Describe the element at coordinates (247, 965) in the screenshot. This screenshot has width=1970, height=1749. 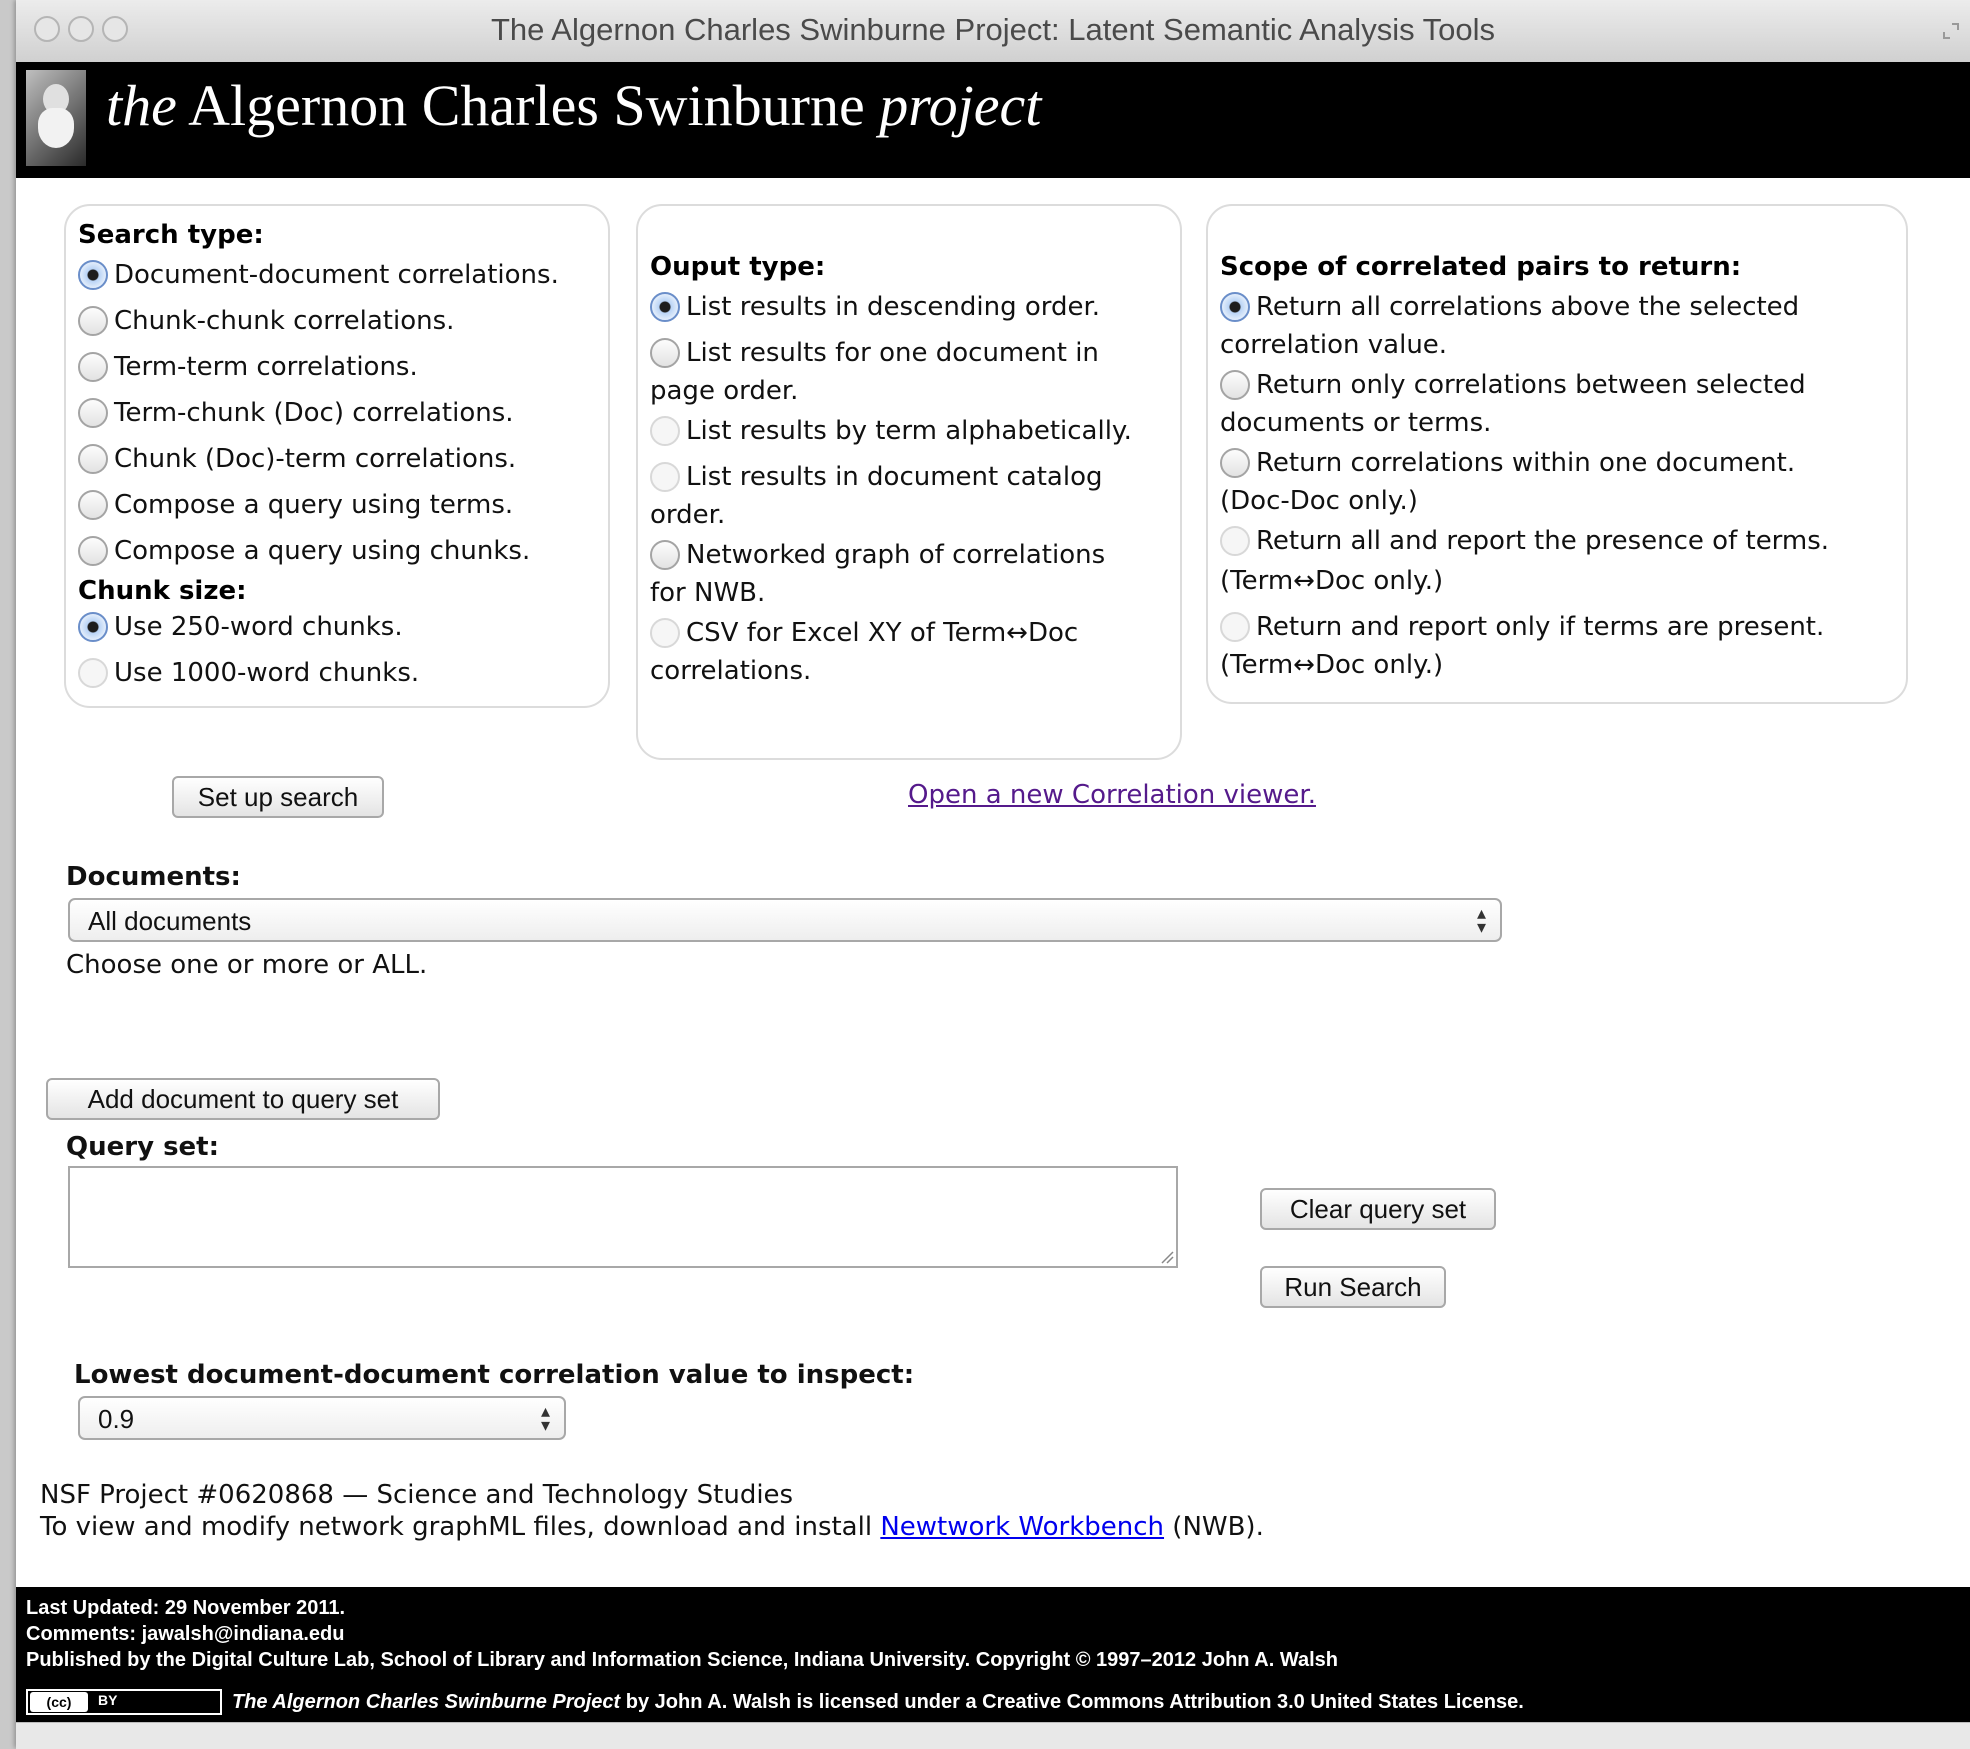
I see `documents-hint: Choose one or more or ALL.` at that location.